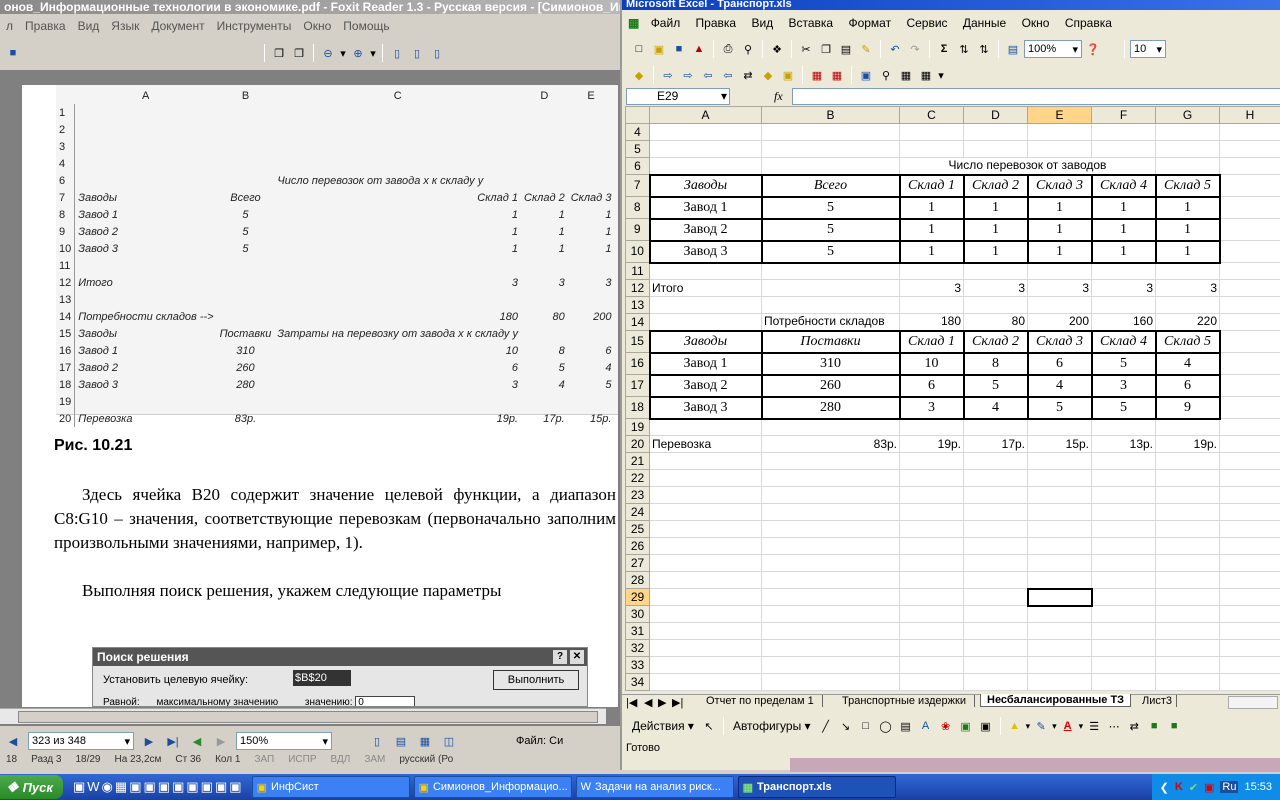 Image resolution: width=1280 pixels, height=800 pixels. Describe the element at coordinates (728, 75) in the screenshot. I see `remove-dependents-icon: ⇦` at that location.